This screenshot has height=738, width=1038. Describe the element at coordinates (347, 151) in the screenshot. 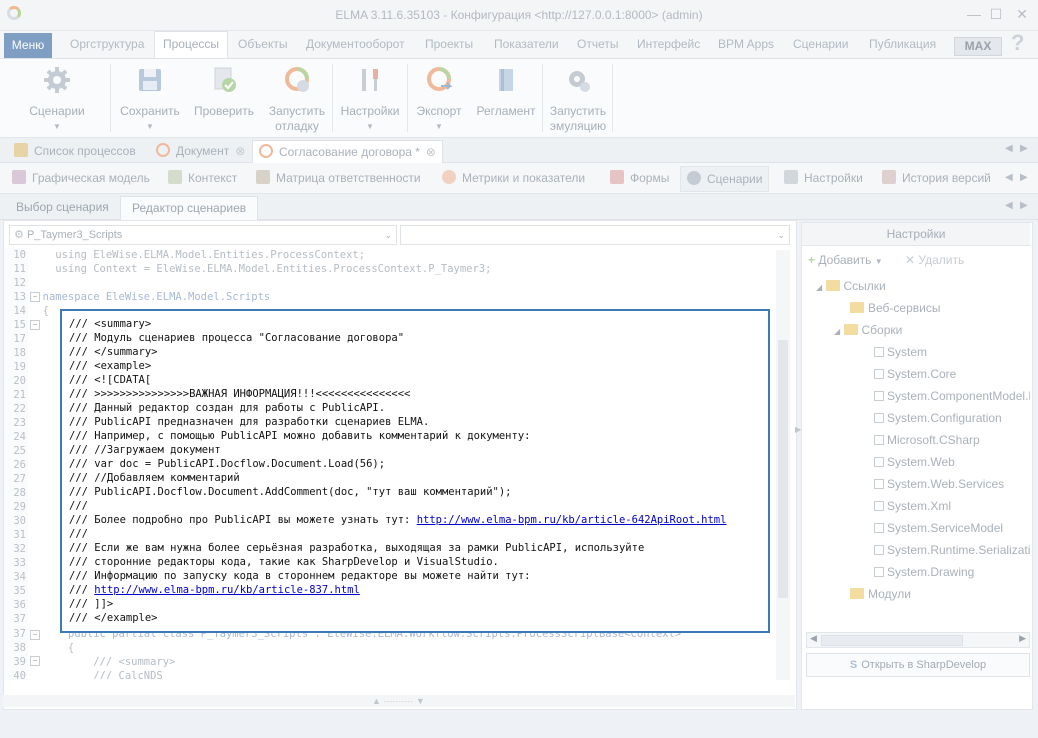

I see `tab-contract-approval: Согласование договора * ⊗` at that location.